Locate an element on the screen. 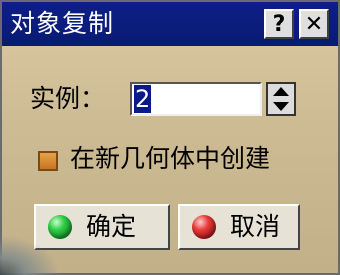 The height and width of the screenshot is (275, 340). dialog-title: 对象复制 is located at coordinates (62, 23).